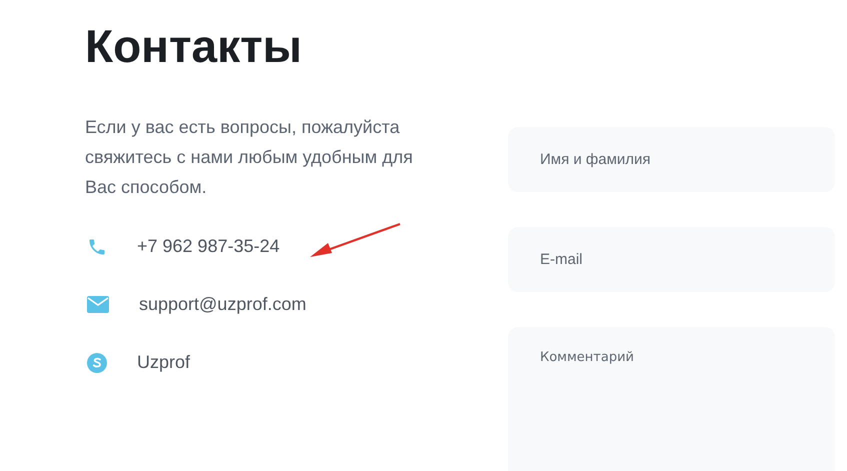  What do you see at coordinates (222, 304) in the screenshot?
I see `email-address: support@uzprof.com` at bounding box center [222, 304].